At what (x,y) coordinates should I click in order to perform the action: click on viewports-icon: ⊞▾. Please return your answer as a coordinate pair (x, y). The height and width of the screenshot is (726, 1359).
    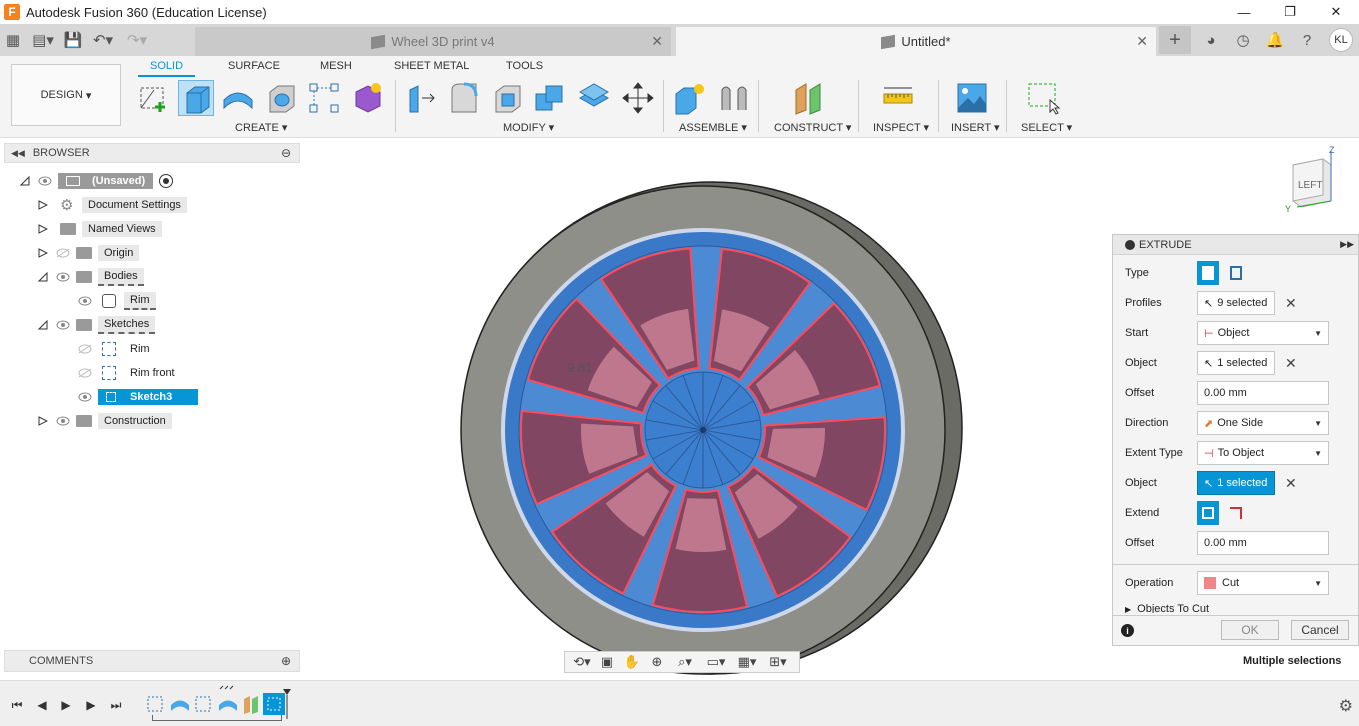
    Looking at the image, I should click on (778, 662).